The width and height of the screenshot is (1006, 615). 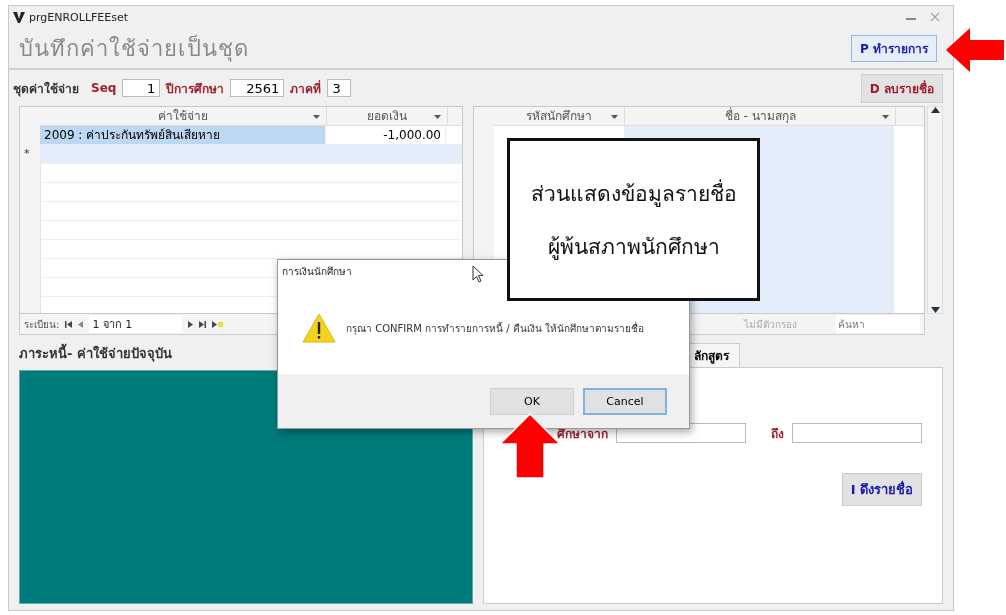 What do you see at coordinates (901, 88) in the screenshot?
I see `delete-names-button: D ลบรายชื่อ` at bounding box center [901, 88].